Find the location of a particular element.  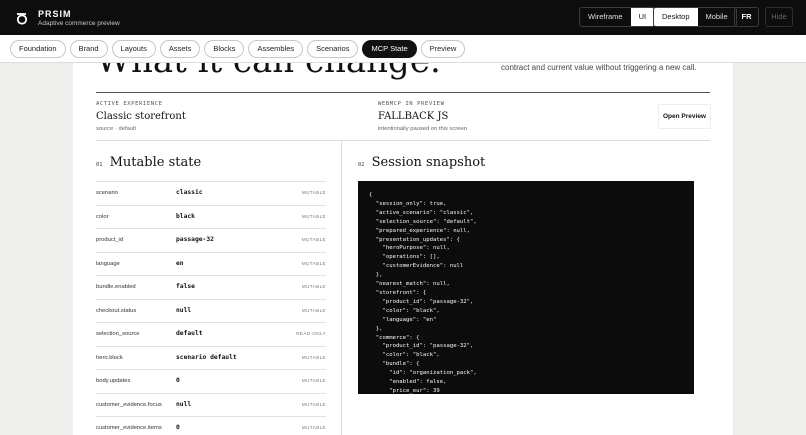

code-line: "heroPurpose": null, is located at coordinates (409, 248).